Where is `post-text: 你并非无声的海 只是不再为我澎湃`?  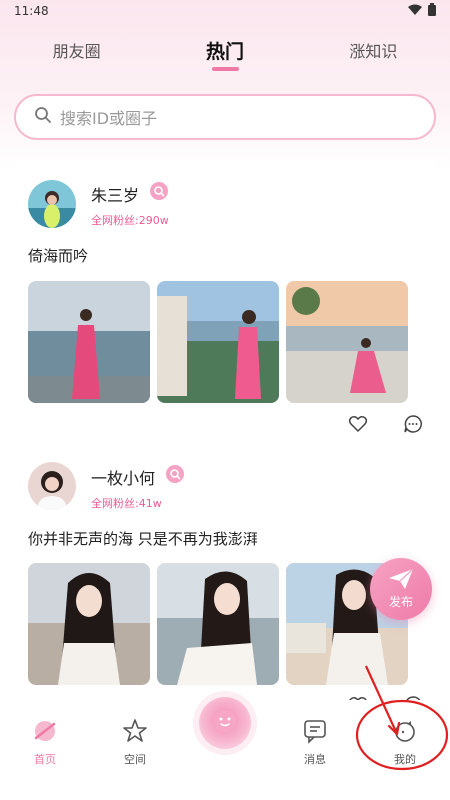 post-text: 你并非无声的海 只是不再为我澎湃 is located at coordinates (143, 539).